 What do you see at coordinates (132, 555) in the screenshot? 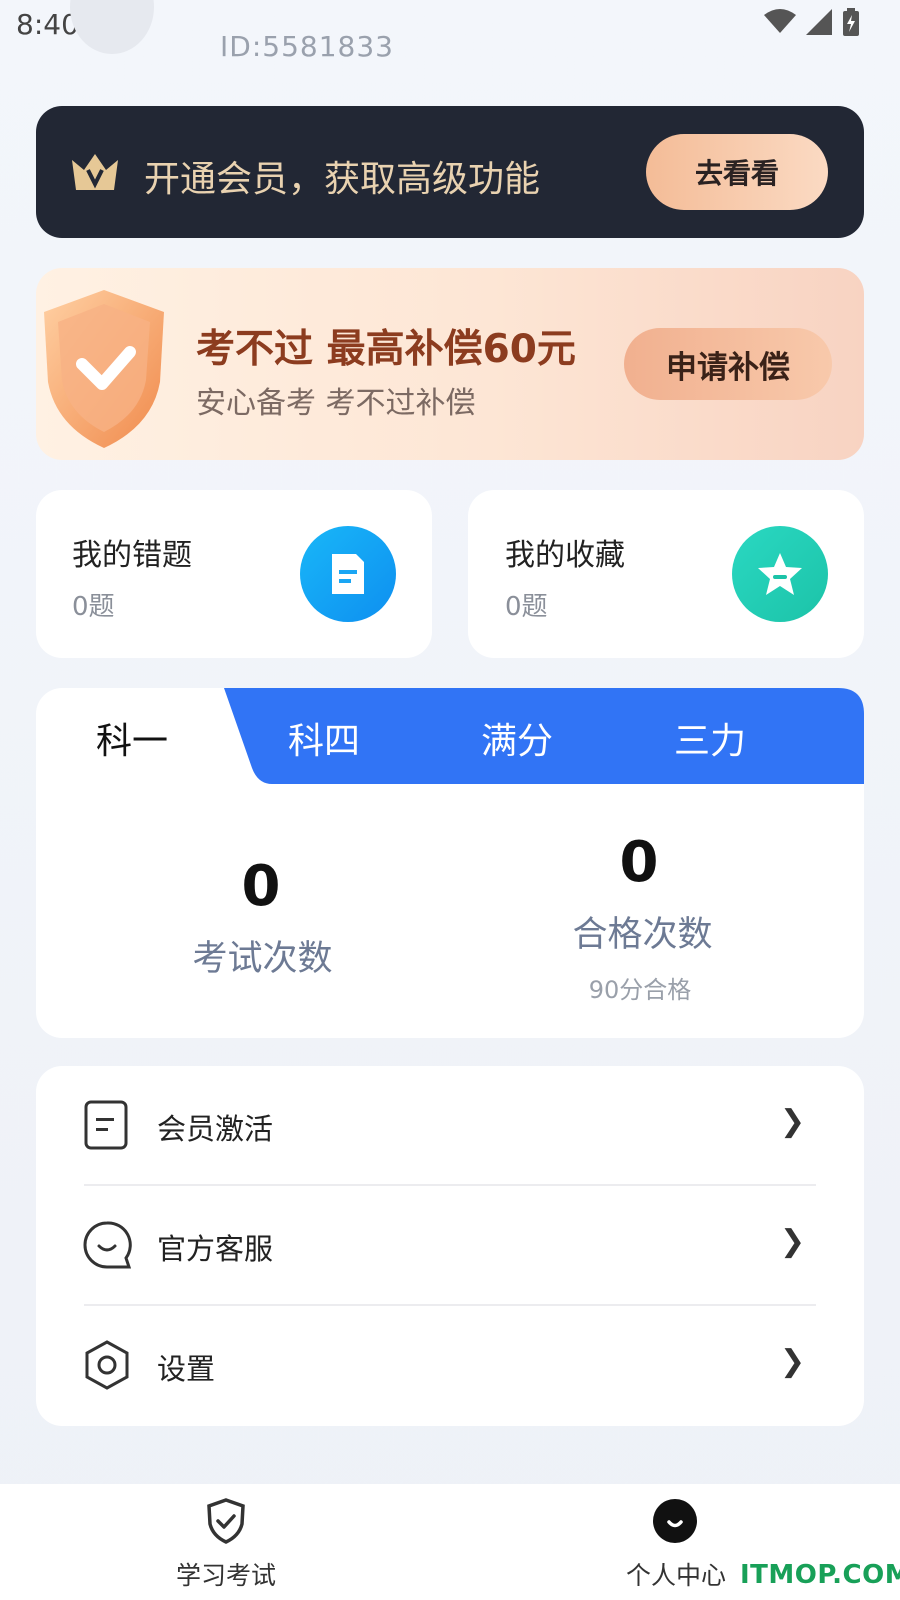
I see `wrong-questions-title: 我的错题` at bounding box center [132, 555].